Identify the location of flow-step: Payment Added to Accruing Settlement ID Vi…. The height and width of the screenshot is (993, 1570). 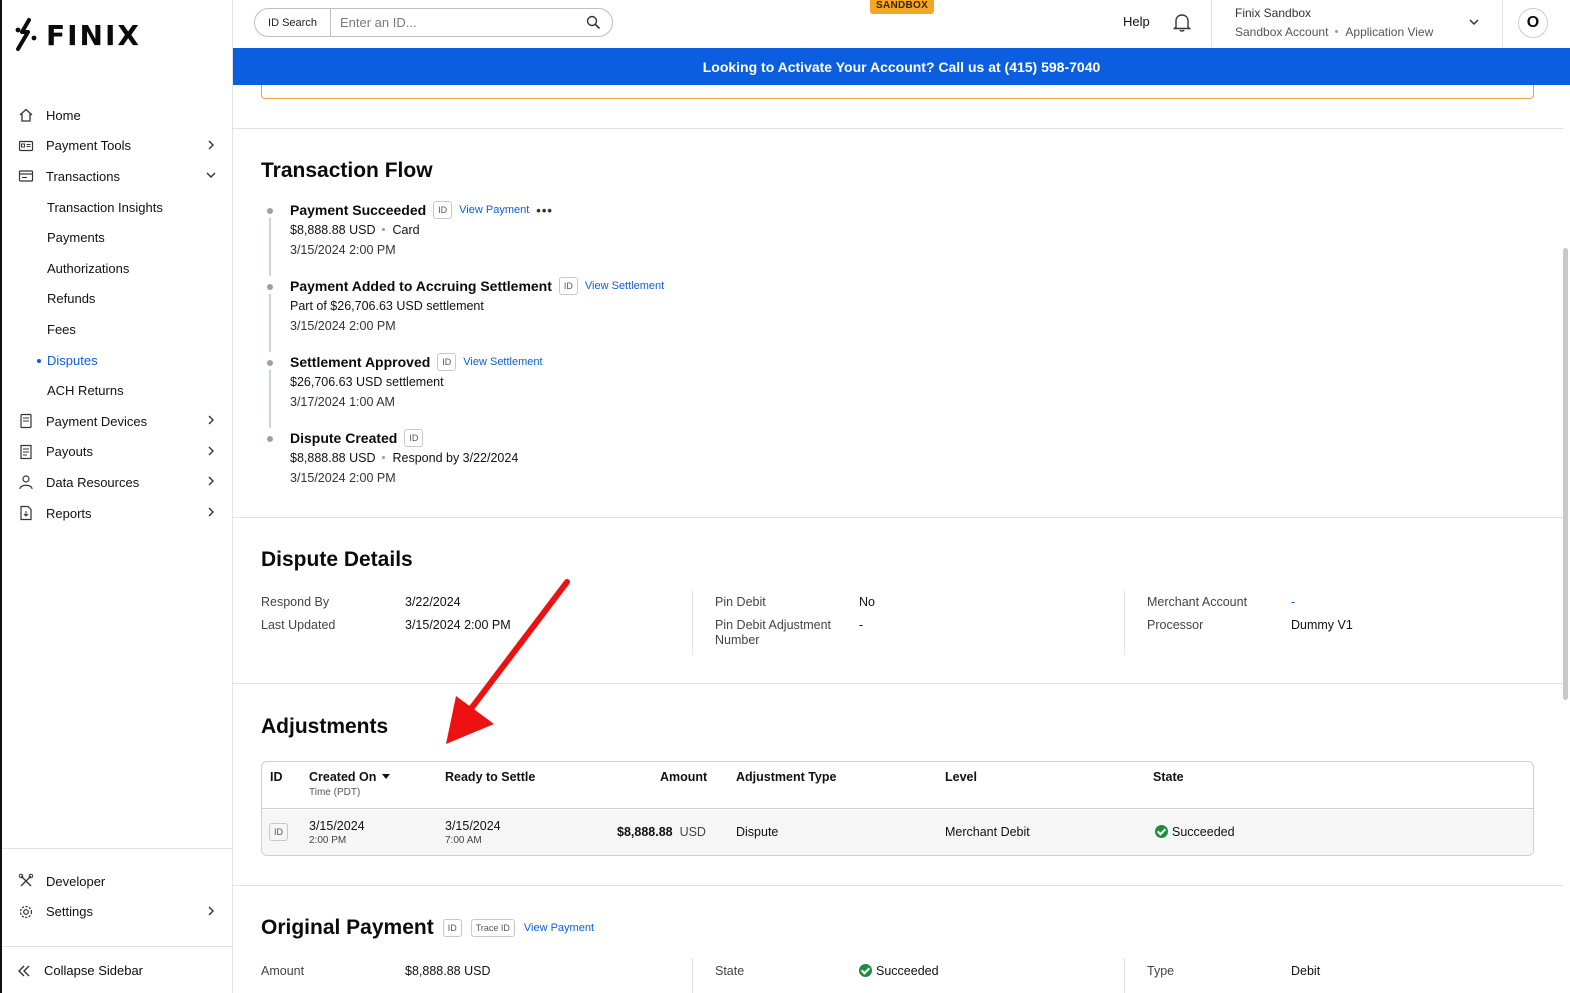
(462, 314).